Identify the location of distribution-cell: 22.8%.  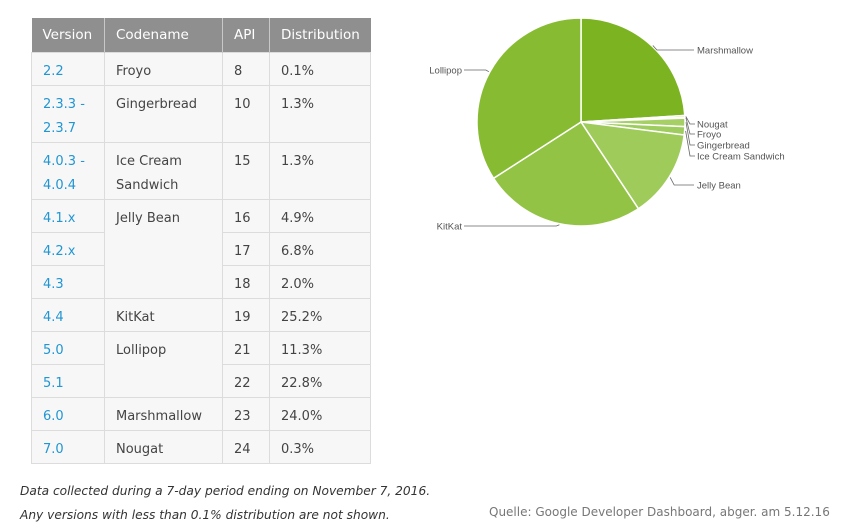
(320, 381).